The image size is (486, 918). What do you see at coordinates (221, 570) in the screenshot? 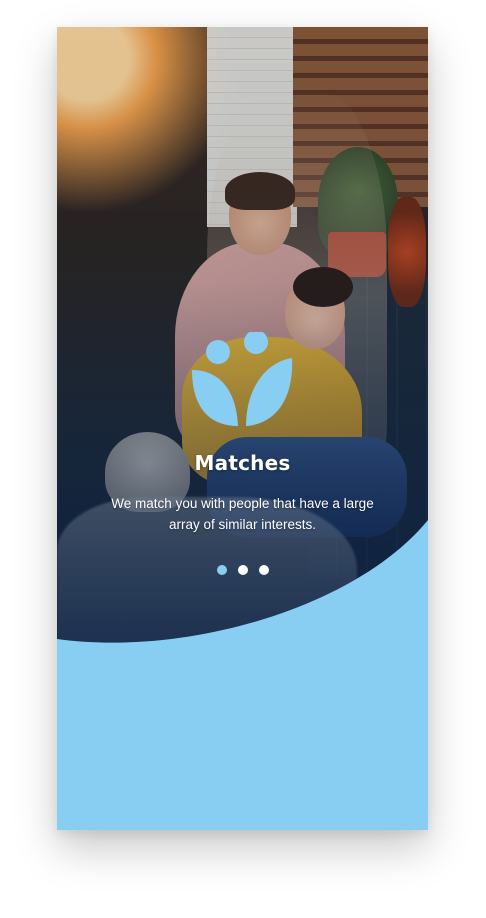
I see `page-dot-1-active` at bounding box center [221, 570].